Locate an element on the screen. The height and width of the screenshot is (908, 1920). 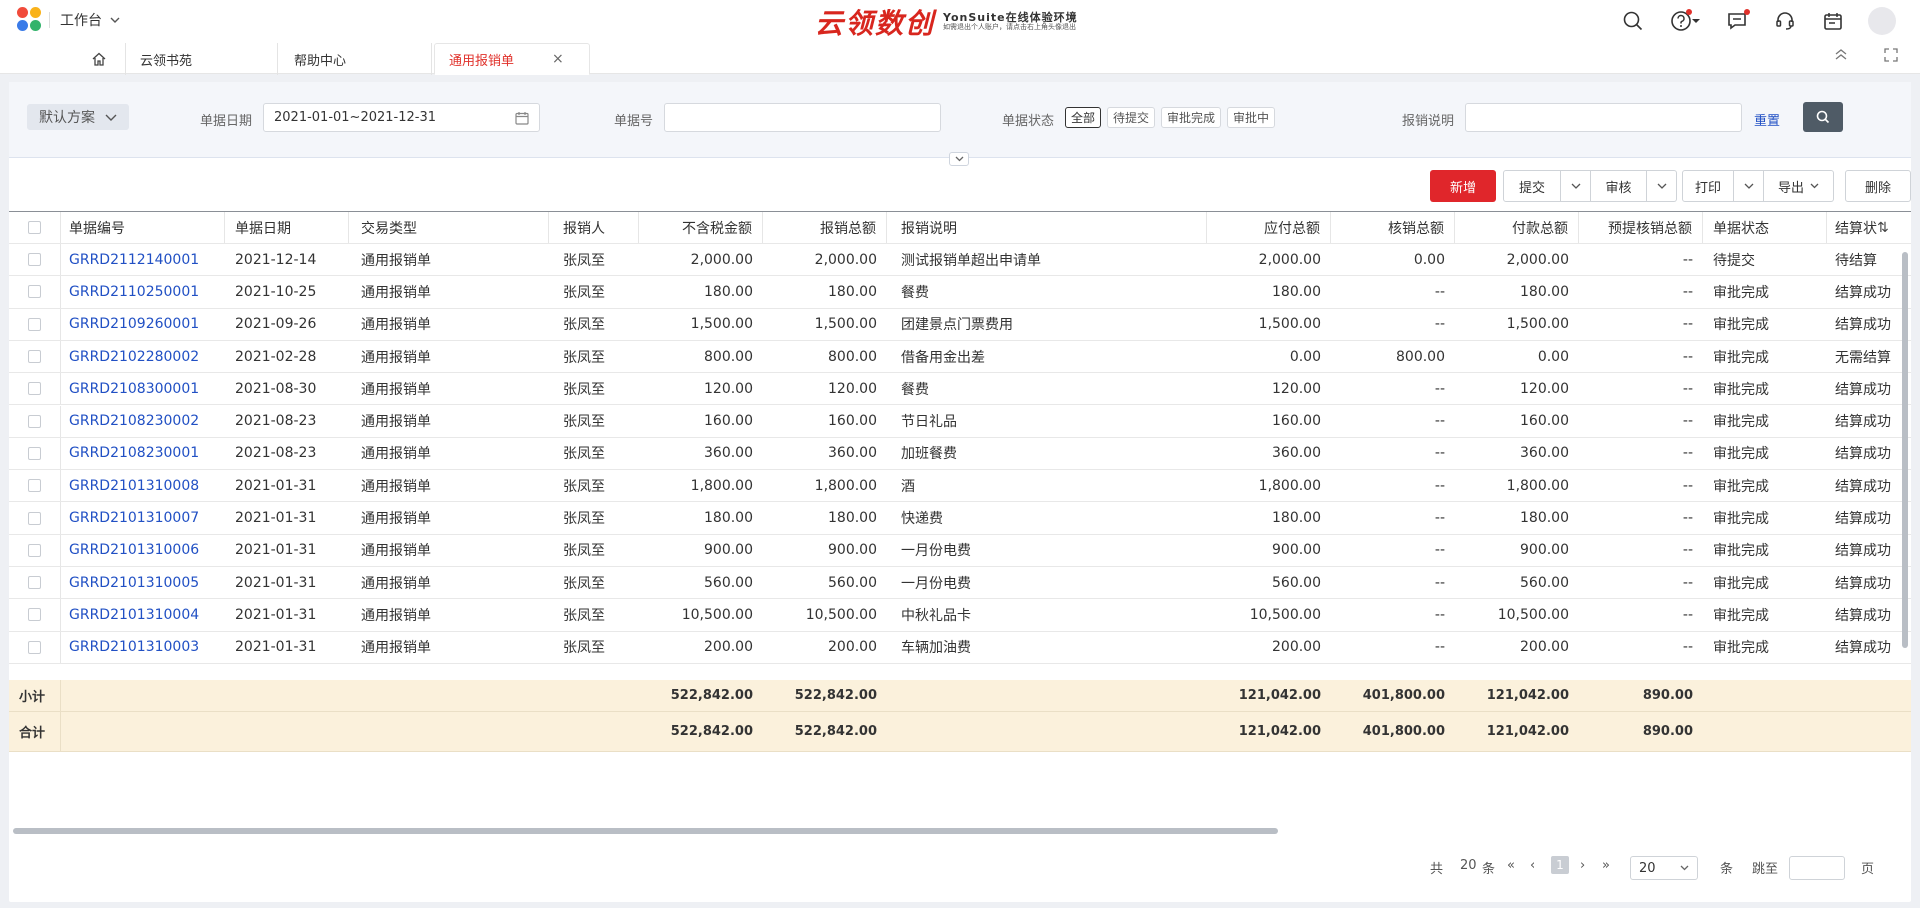
claim-code-link: GRRD2108230002 is located at coordinates (143, 421).